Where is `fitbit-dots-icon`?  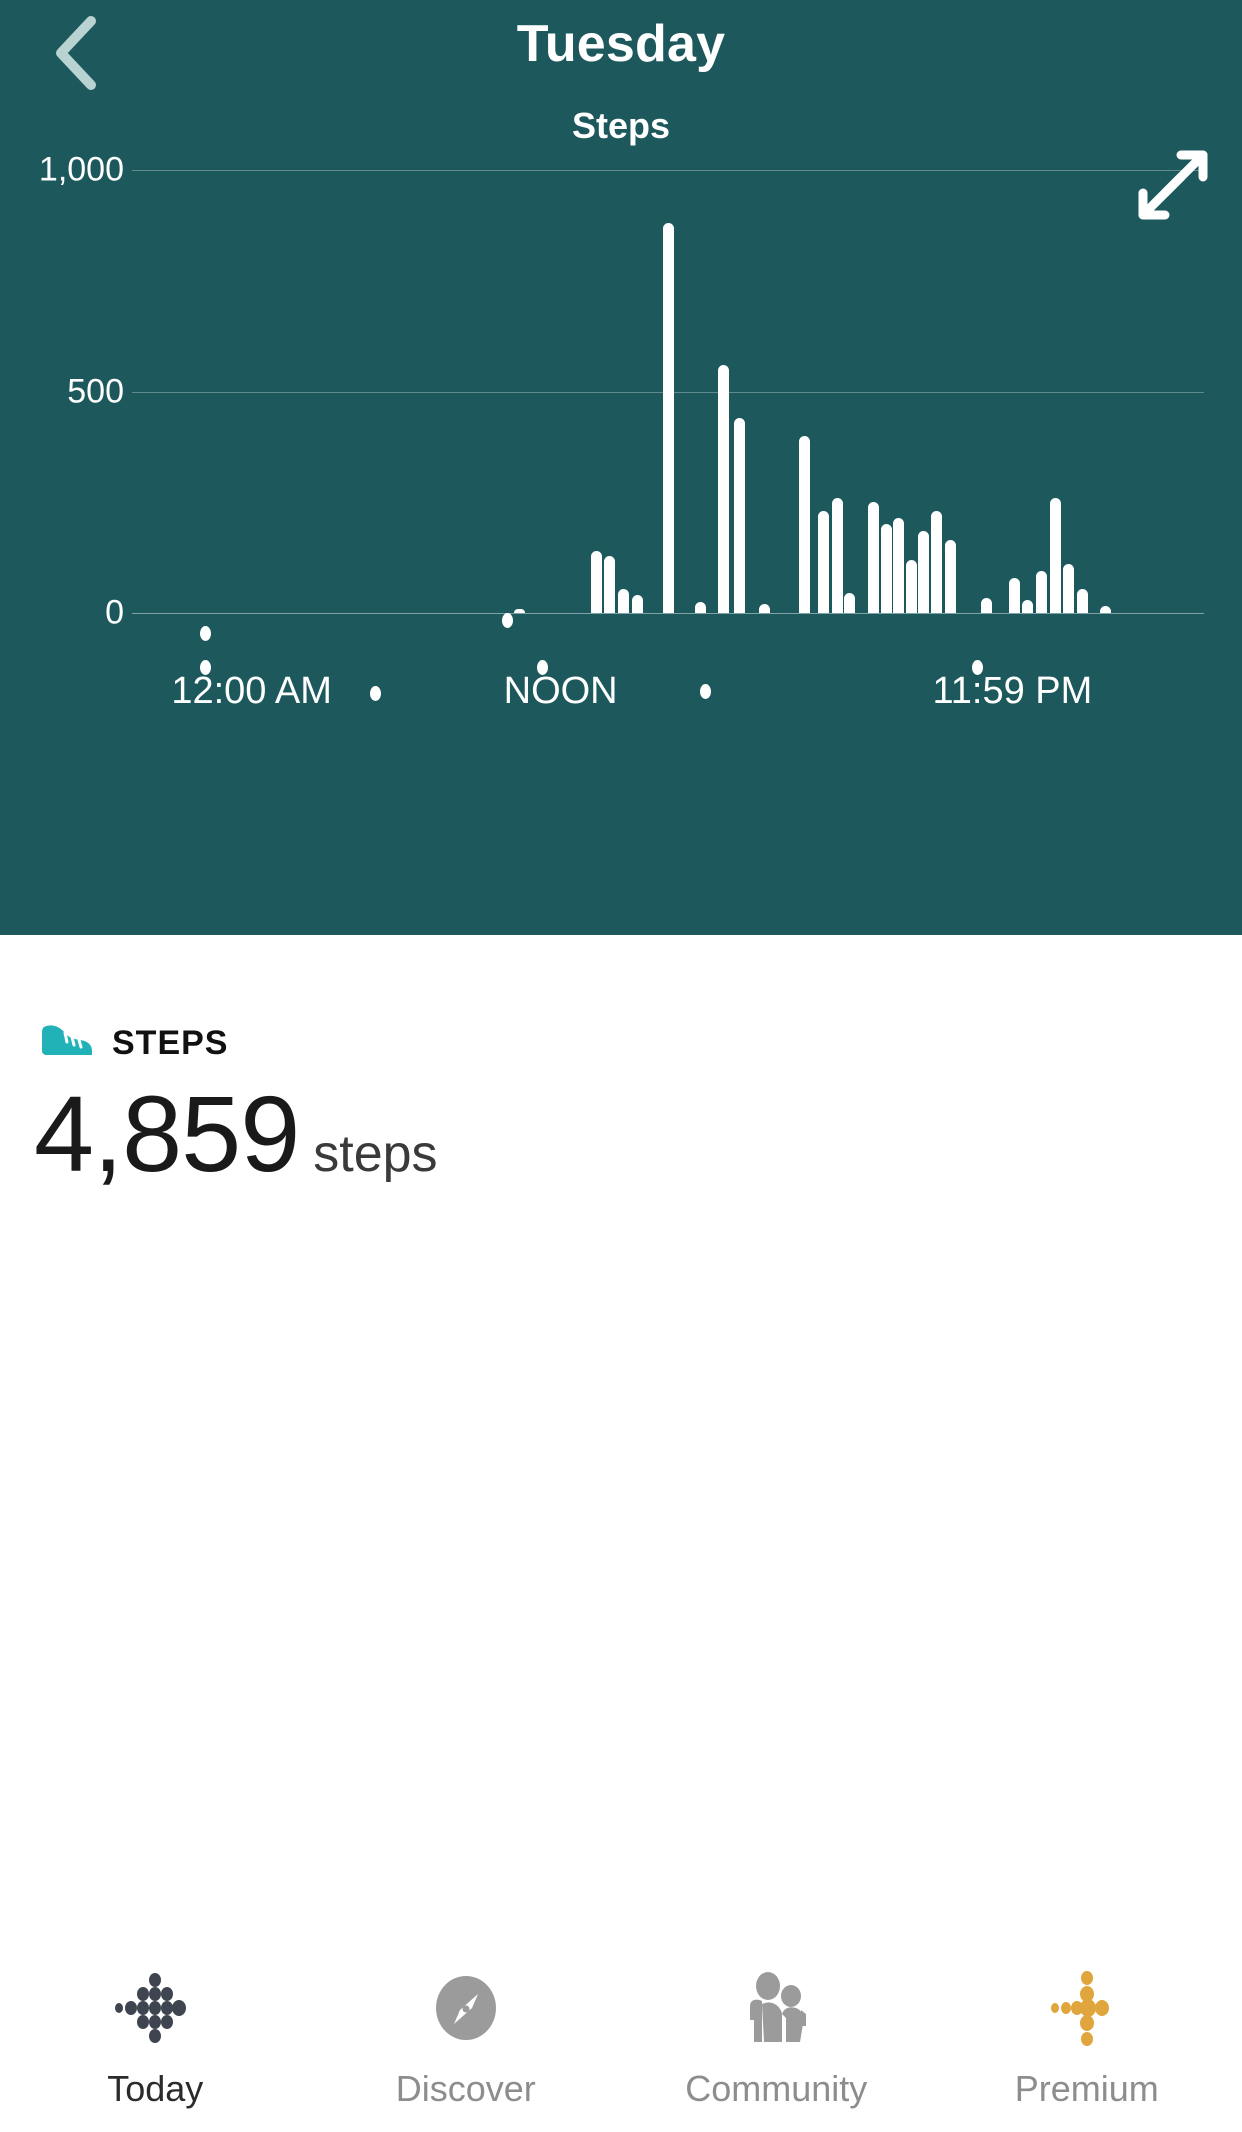
fitbit-dots-icon is located at coordinates (155, 2012).